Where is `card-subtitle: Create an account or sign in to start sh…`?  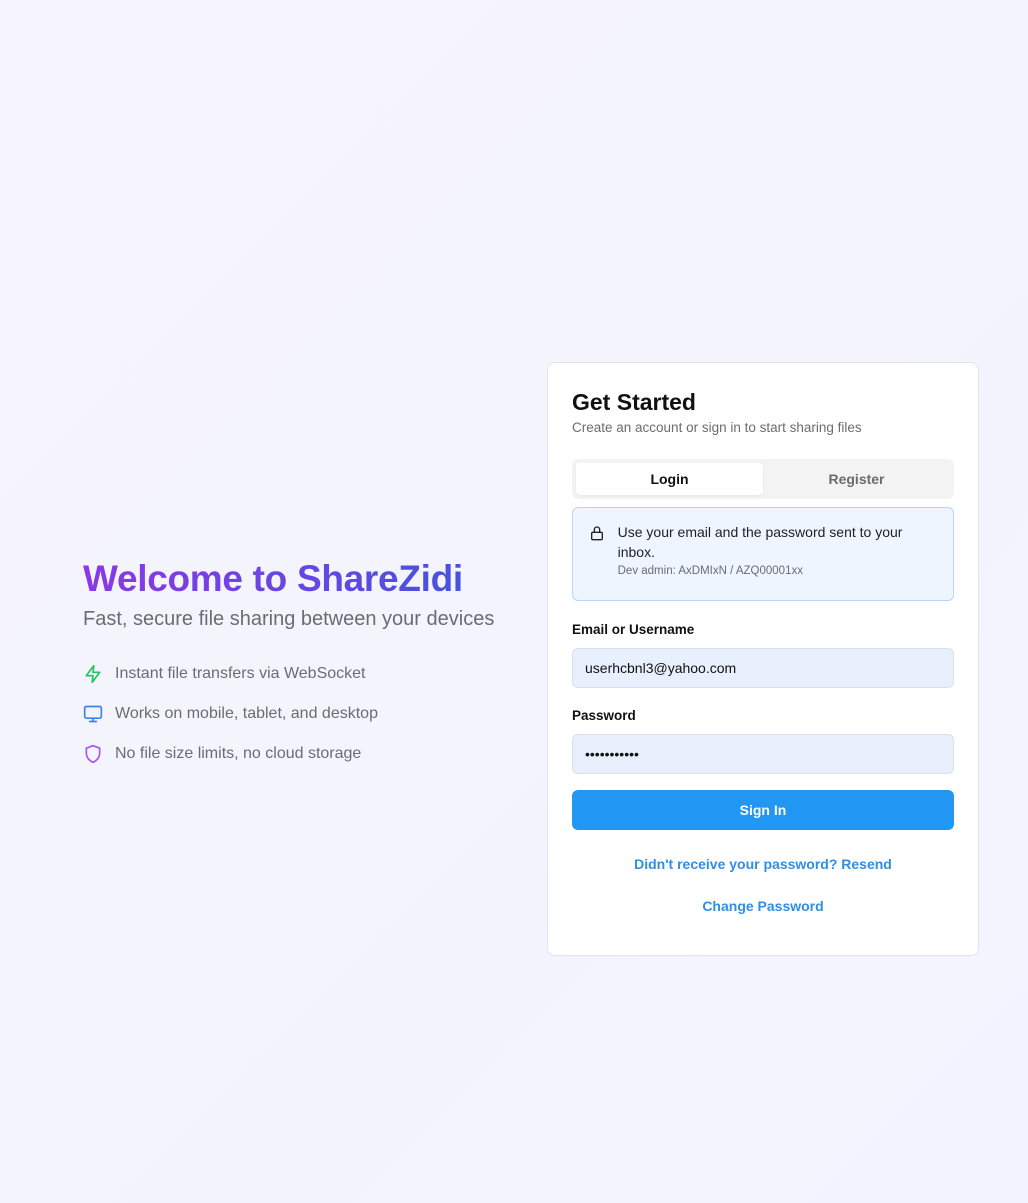
card-subtitle: Create an account or sign in to start sh… is located at coordinates (717, 427).